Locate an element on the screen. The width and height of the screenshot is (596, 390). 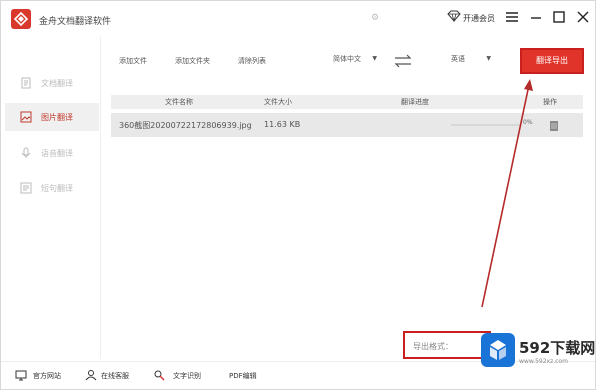
user-icon is located at coordinates (91, 375).